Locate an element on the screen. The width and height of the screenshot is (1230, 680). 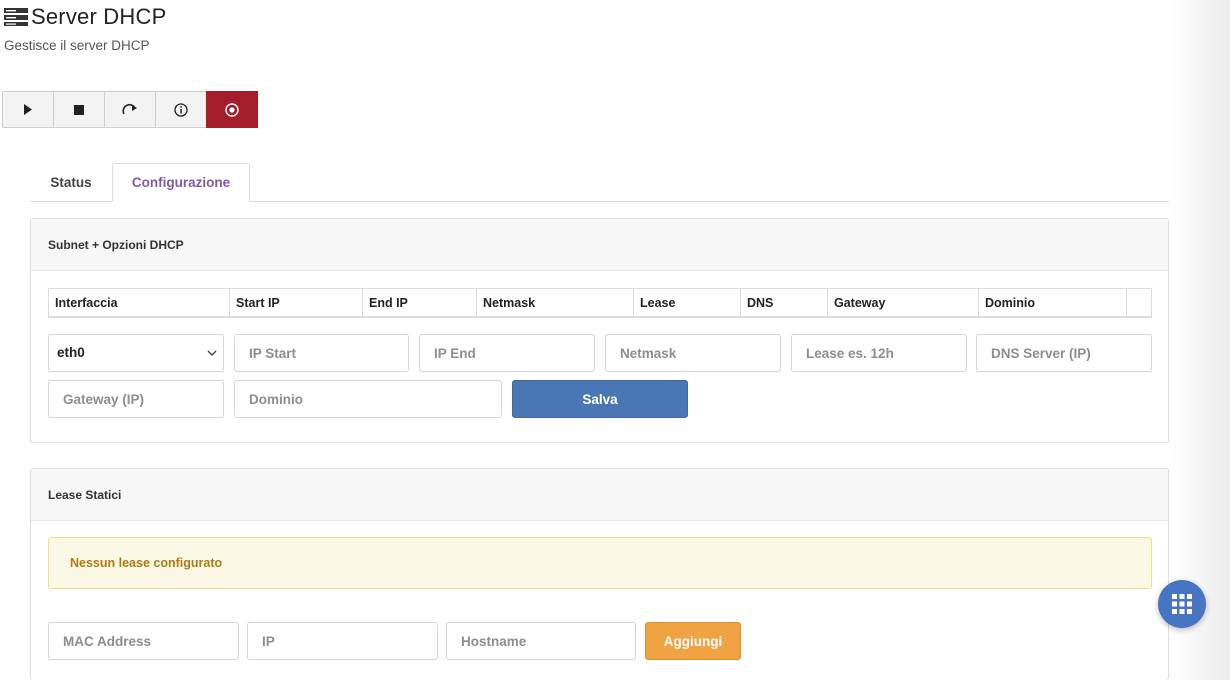
restart-button is located at coordinates (129, 109).